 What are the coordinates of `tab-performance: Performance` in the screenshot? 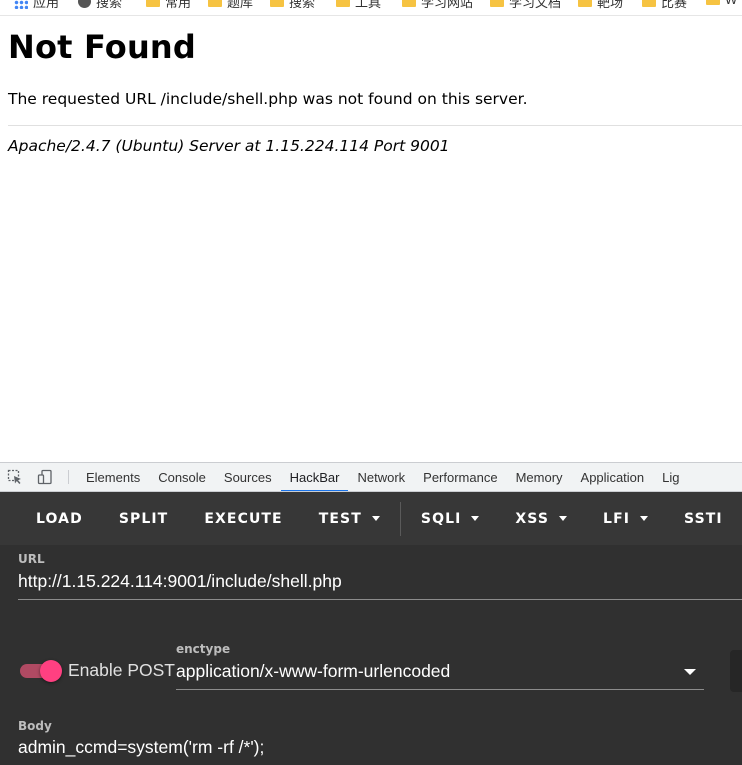 It's located at (460, 477).